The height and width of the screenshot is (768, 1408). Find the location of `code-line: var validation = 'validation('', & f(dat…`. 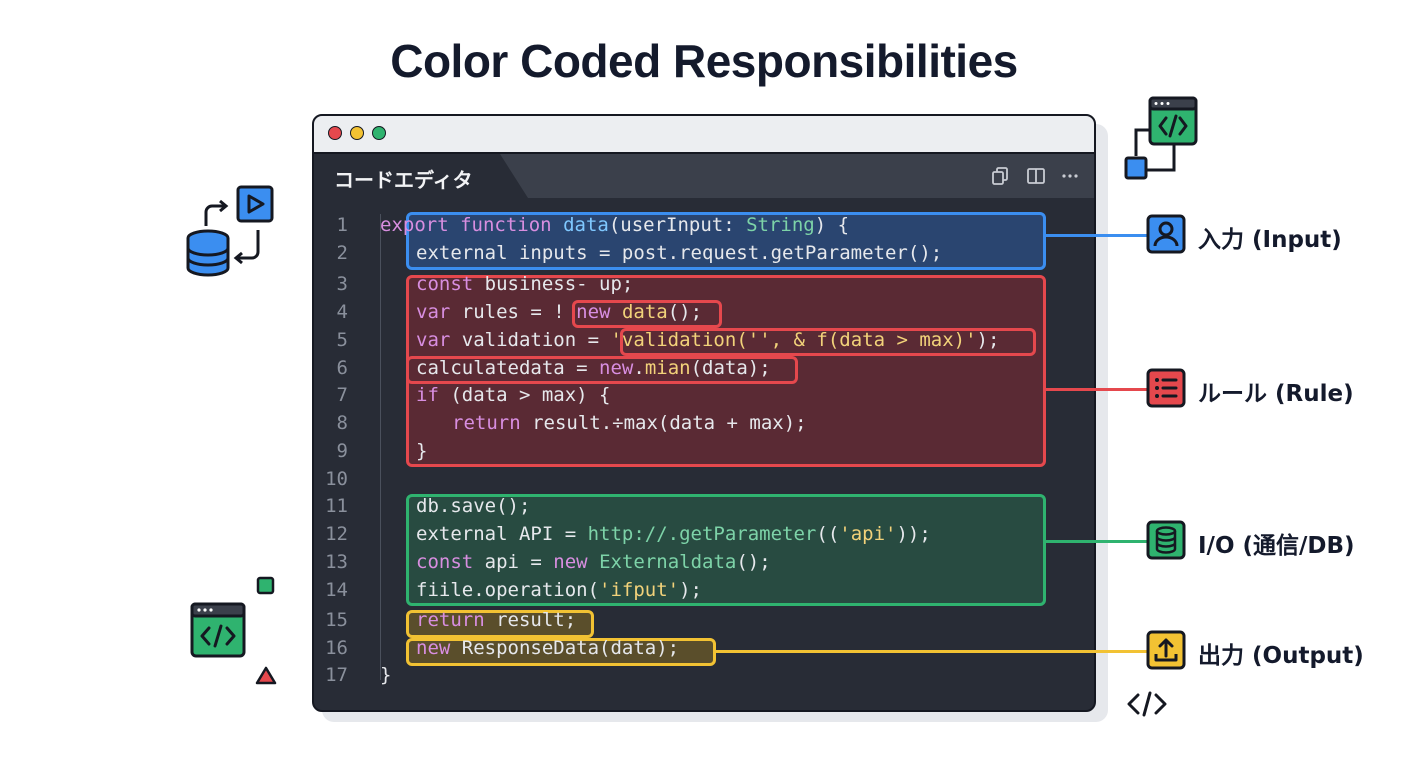

code-line: var validation = 'validation('', & f(dat… is located at coordinates (708, 340).